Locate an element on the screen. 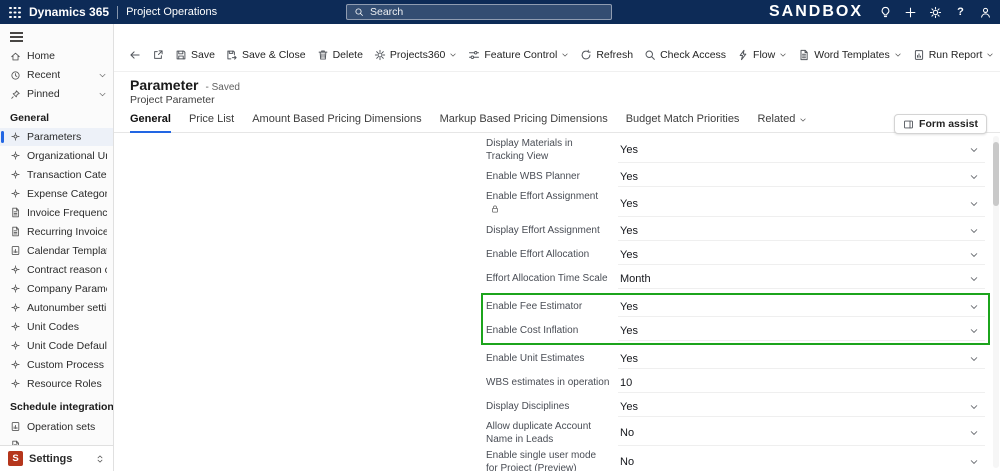 The image size is (1000, 471). flow-menu: Flow is located at coordinates (762, 55).